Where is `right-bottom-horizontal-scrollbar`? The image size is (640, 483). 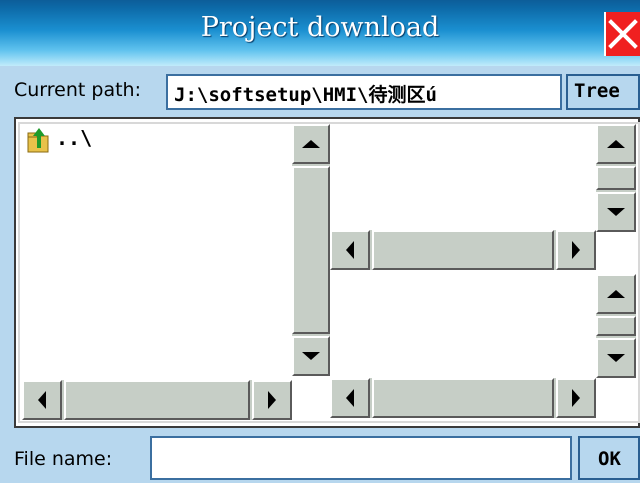 right-bottom-horizontal-scrollbar is located at coordinates (463, 398).